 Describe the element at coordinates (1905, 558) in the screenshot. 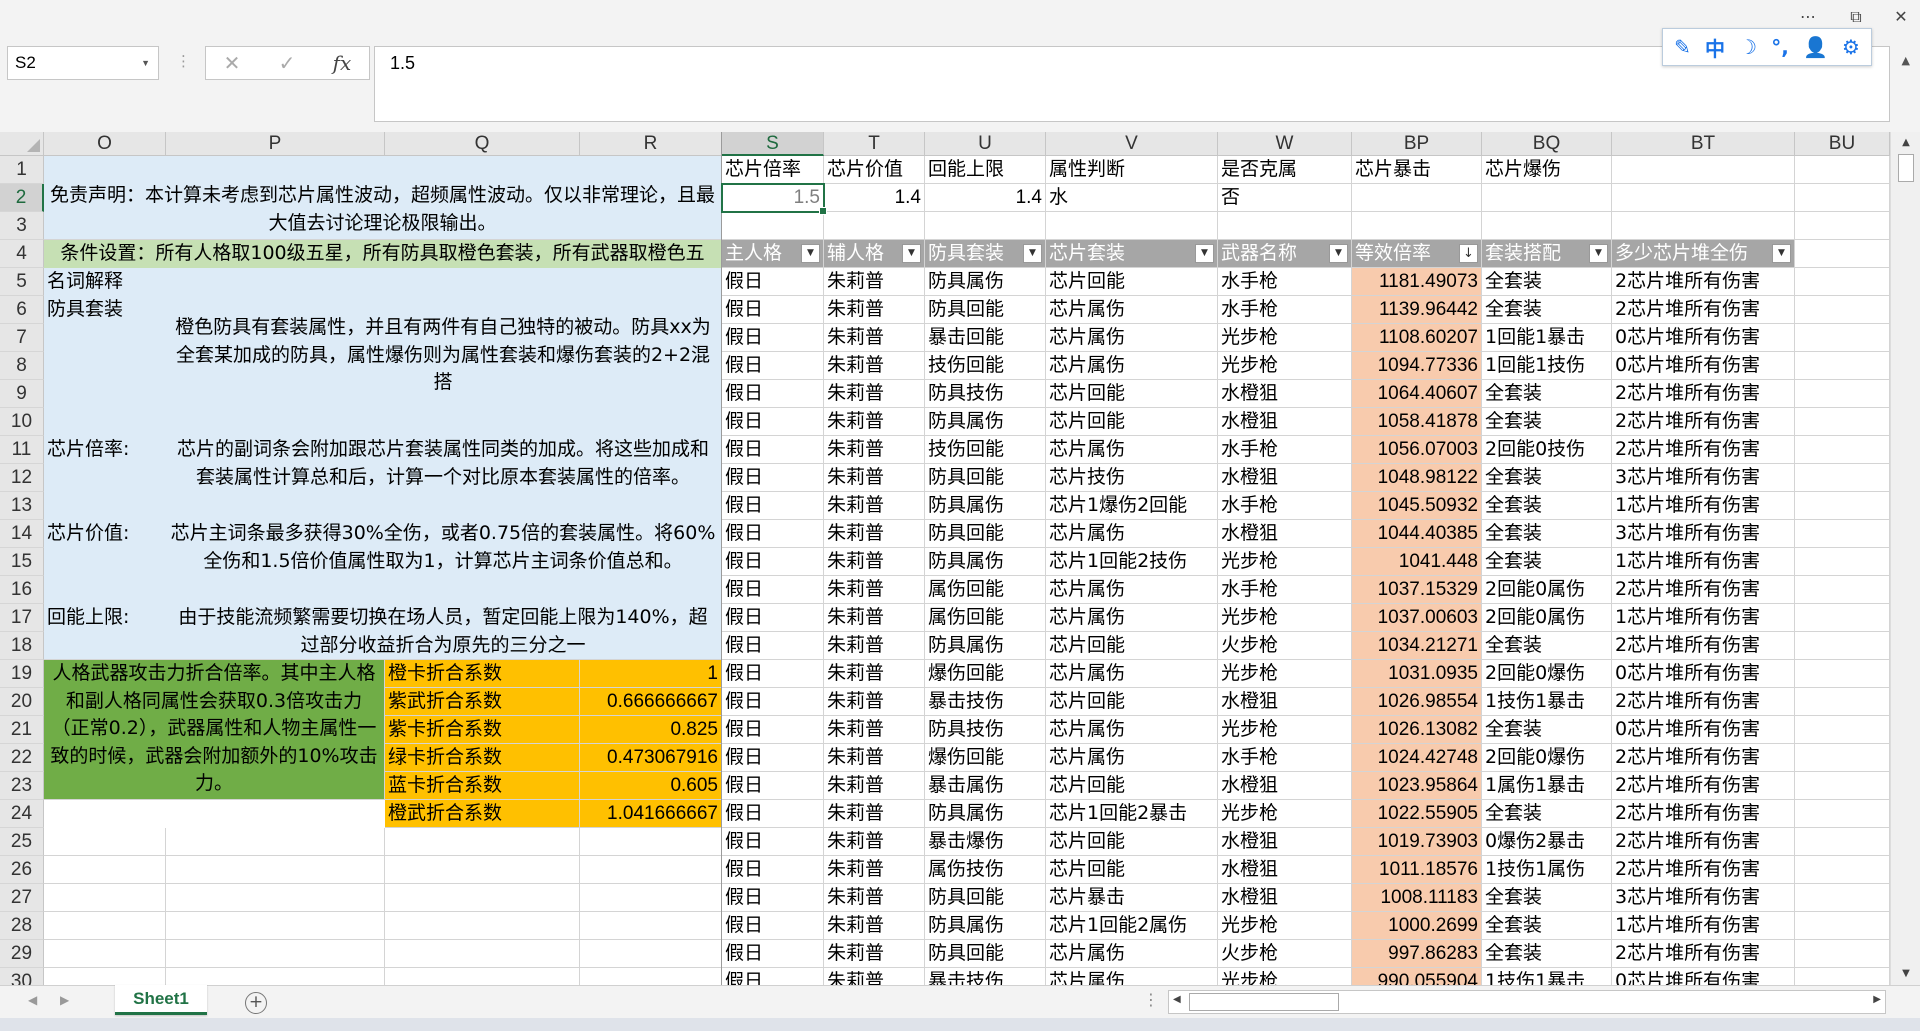

I see `vertical-scrollbar: ▲ ▼` at that location.